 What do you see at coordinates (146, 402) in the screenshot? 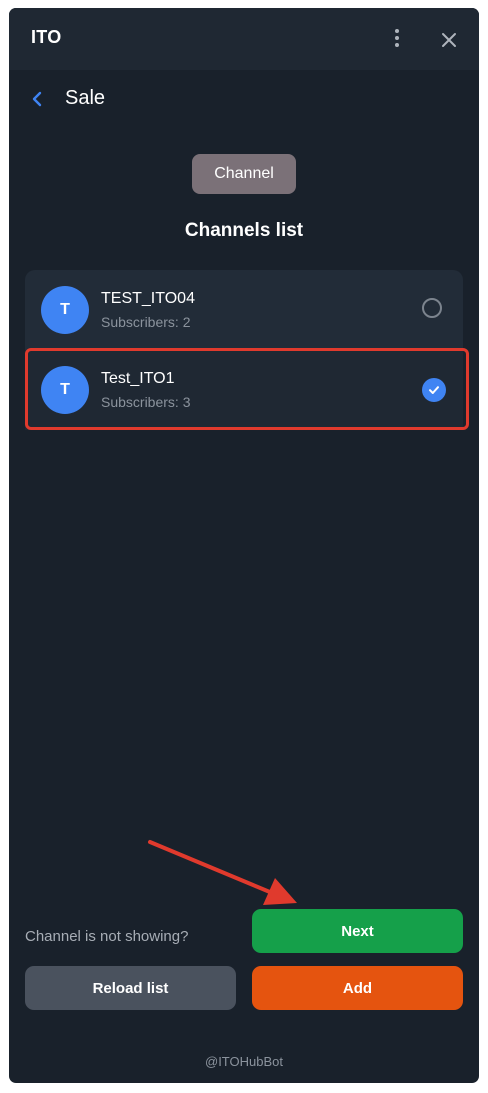
I see `channel-subscribers: Subscribers: 3` at bounding box center [146, 402].